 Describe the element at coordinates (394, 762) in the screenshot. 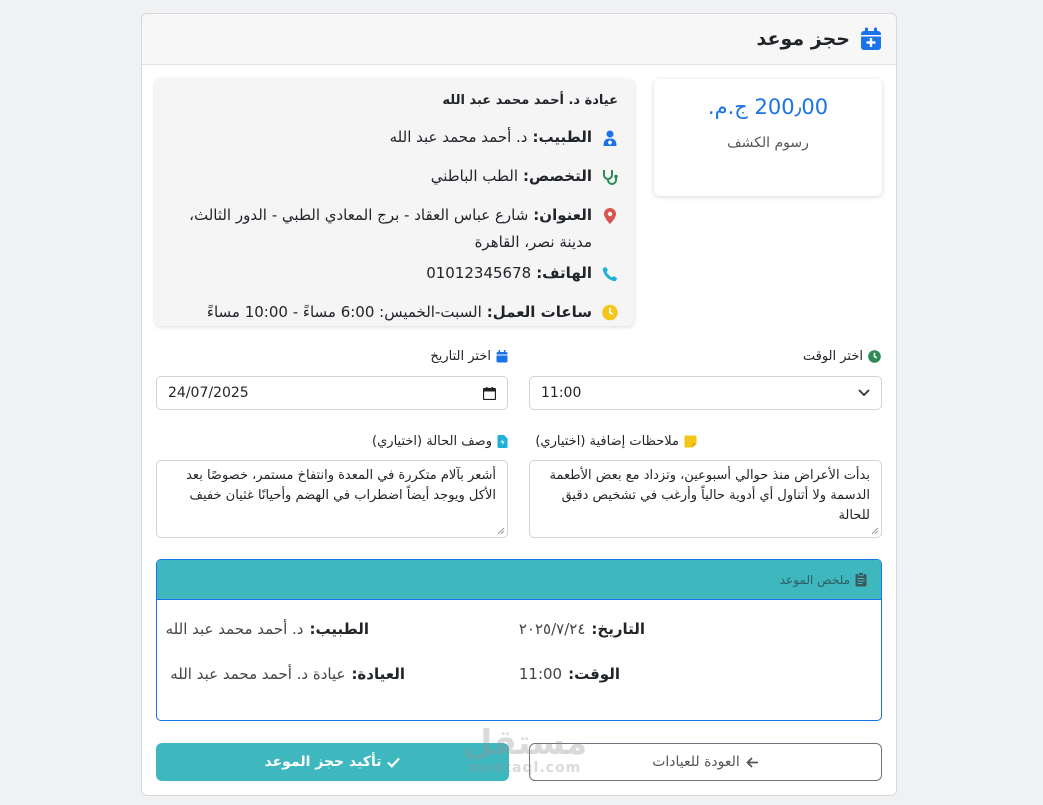

I see `check-icon` at that location.